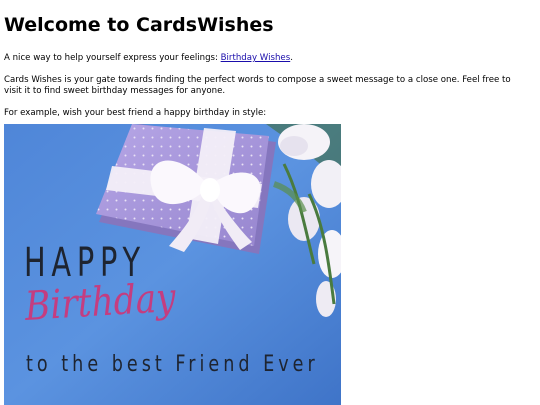 Image resolution: width=540 pixels, height=405 pixels. Describe the element at coordinates (172, 364) in the screenshot. I see `card-best-friend-text: to the best Friend Ever` at that location.